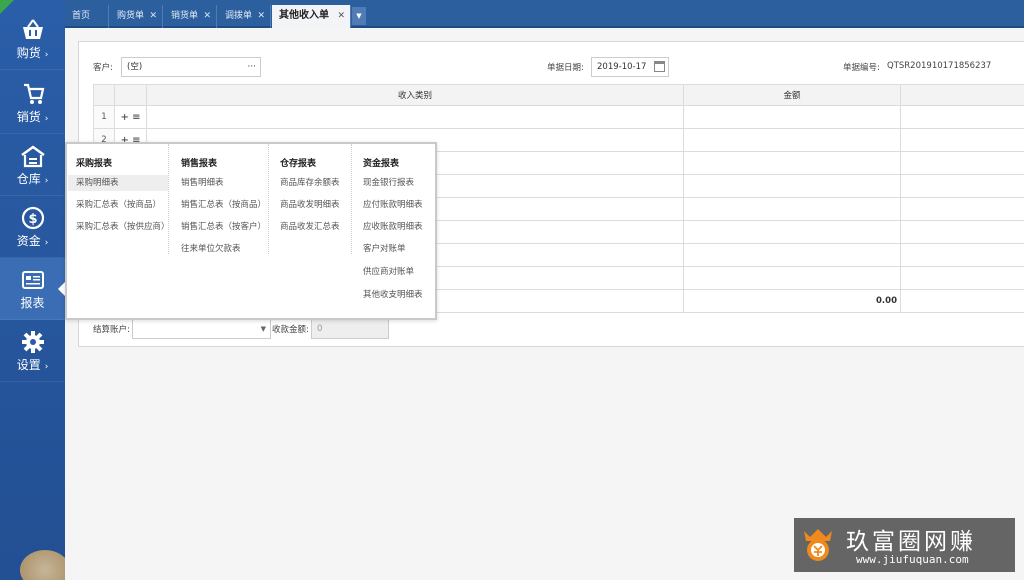  I want to click on menu-heading: 资金报表, so click(381, 164).